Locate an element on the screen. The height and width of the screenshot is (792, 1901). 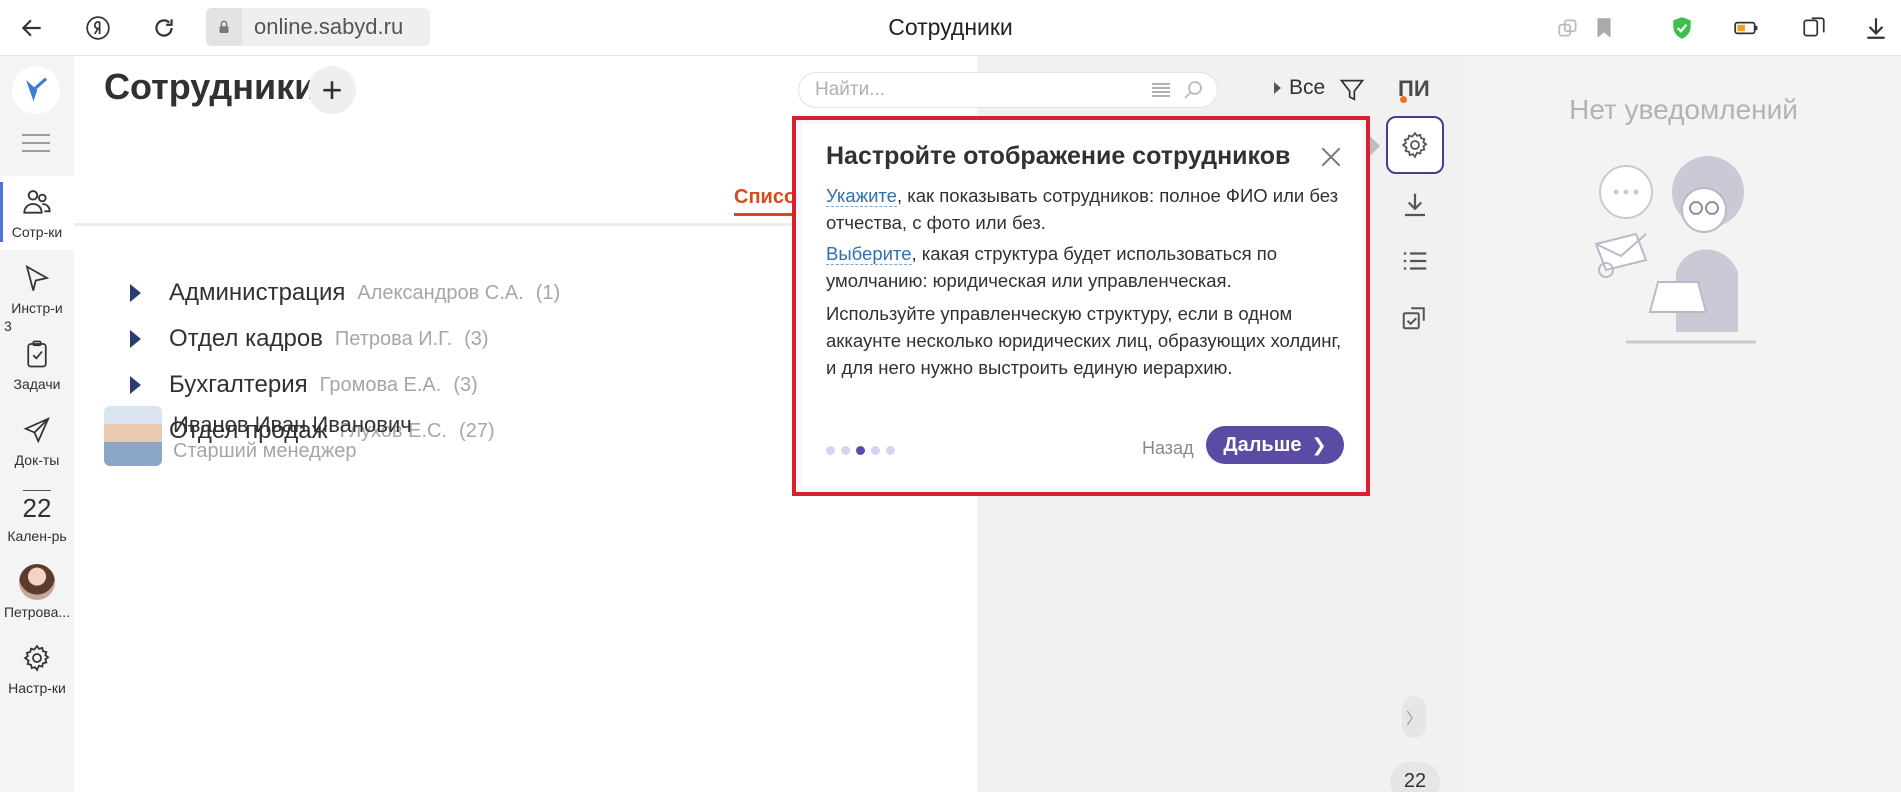
menu-icon is located at coordinates (36, 146).